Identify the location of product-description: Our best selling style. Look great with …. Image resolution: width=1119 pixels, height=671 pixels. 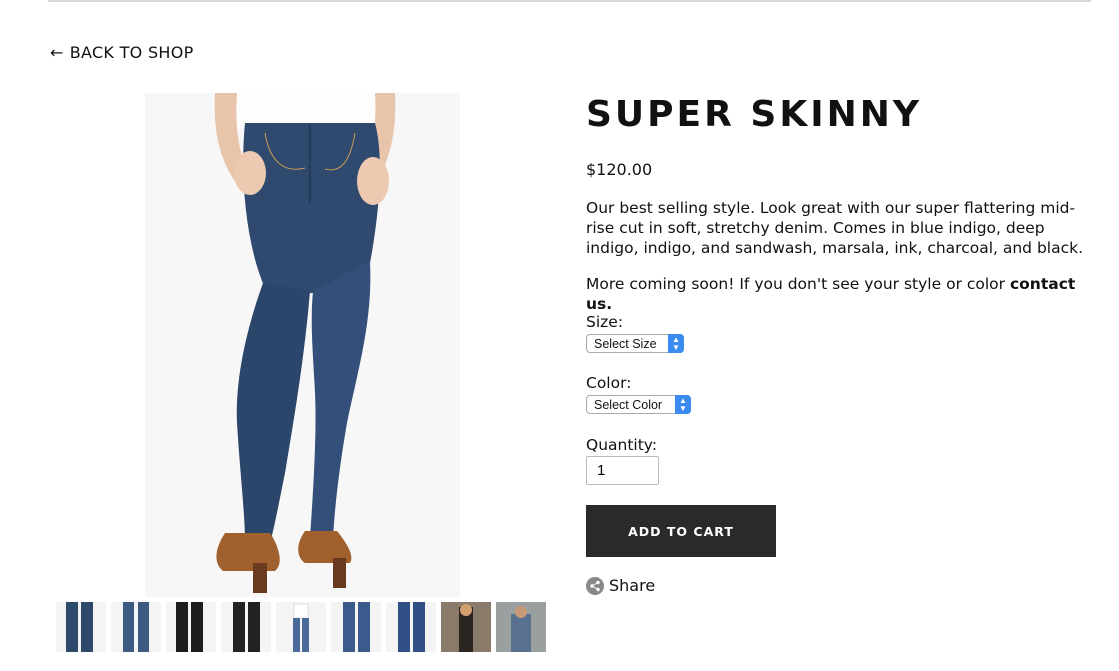
(835, 228).